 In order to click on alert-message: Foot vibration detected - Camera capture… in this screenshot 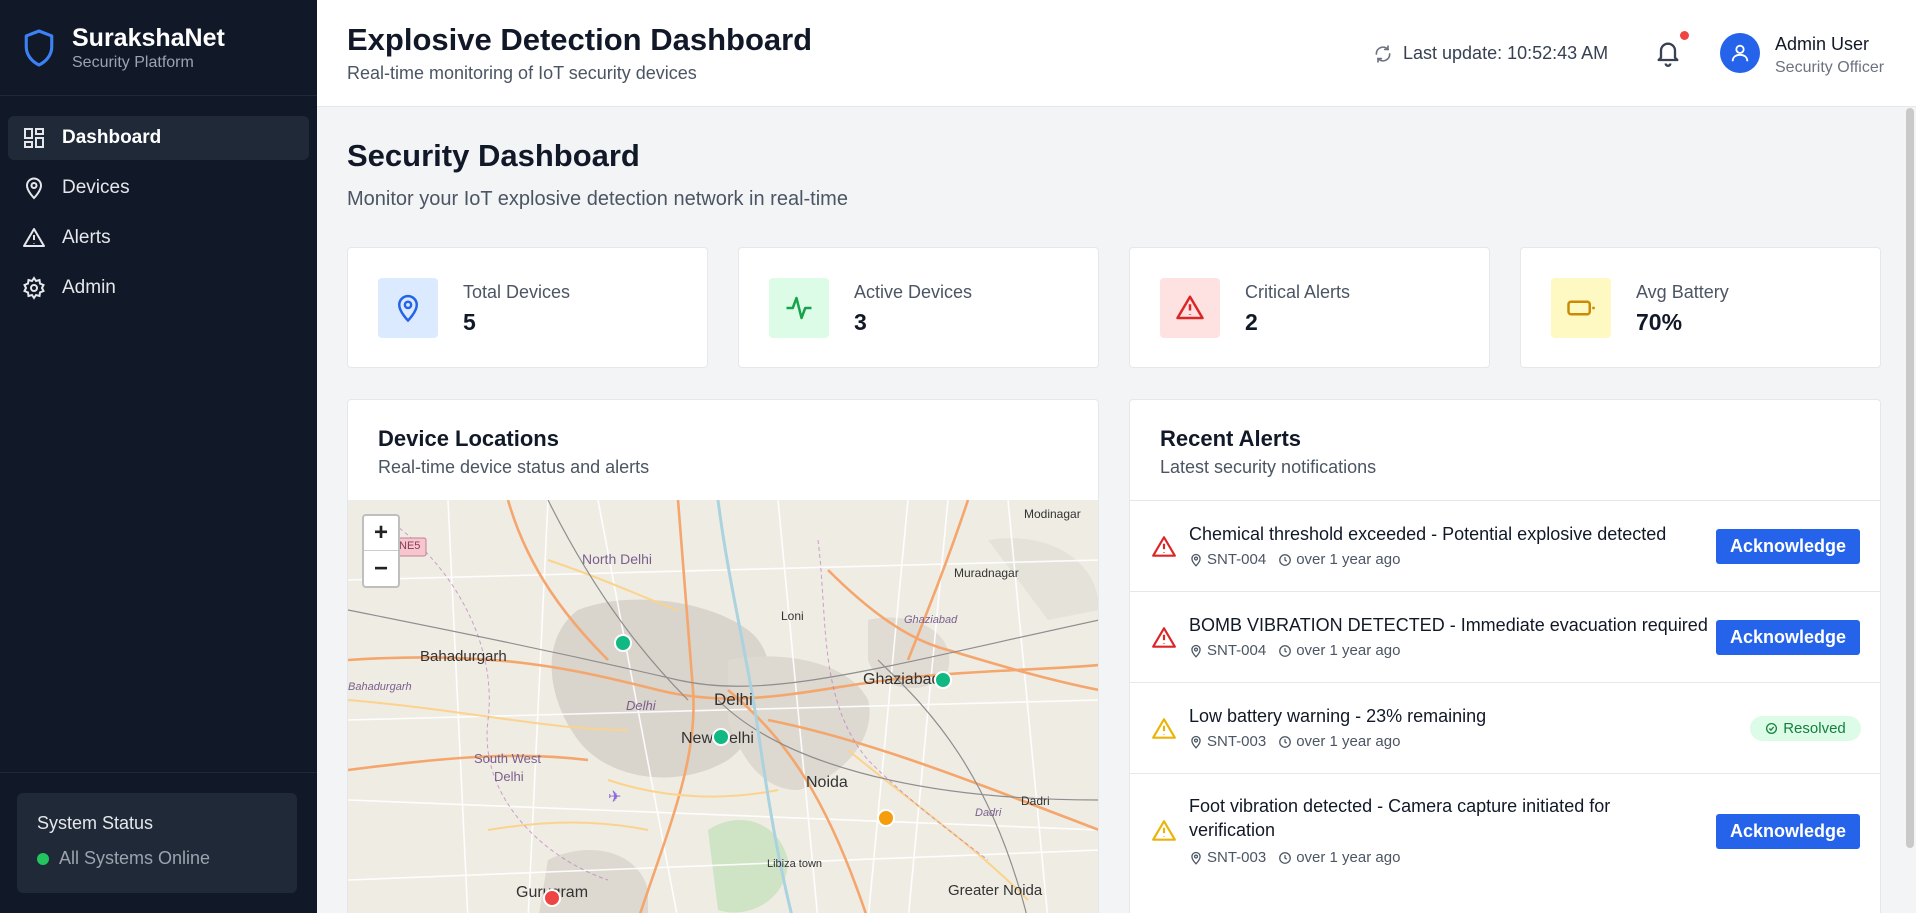, I will do `click(1400, 818)`.